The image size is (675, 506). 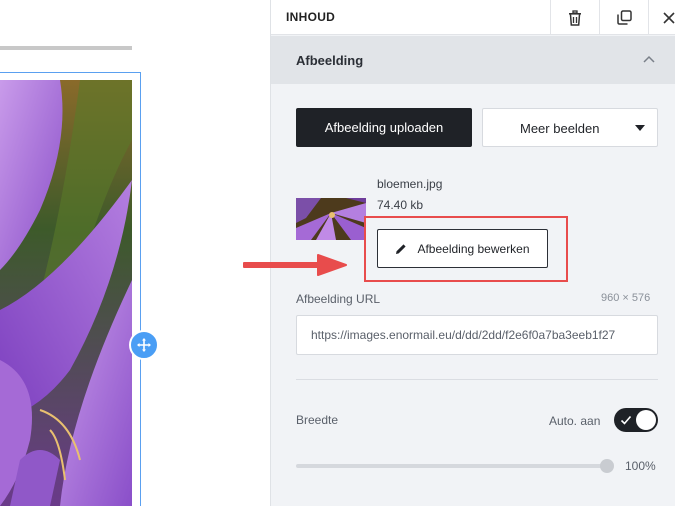 I want to click on close-button, so click(x=661, y=17).